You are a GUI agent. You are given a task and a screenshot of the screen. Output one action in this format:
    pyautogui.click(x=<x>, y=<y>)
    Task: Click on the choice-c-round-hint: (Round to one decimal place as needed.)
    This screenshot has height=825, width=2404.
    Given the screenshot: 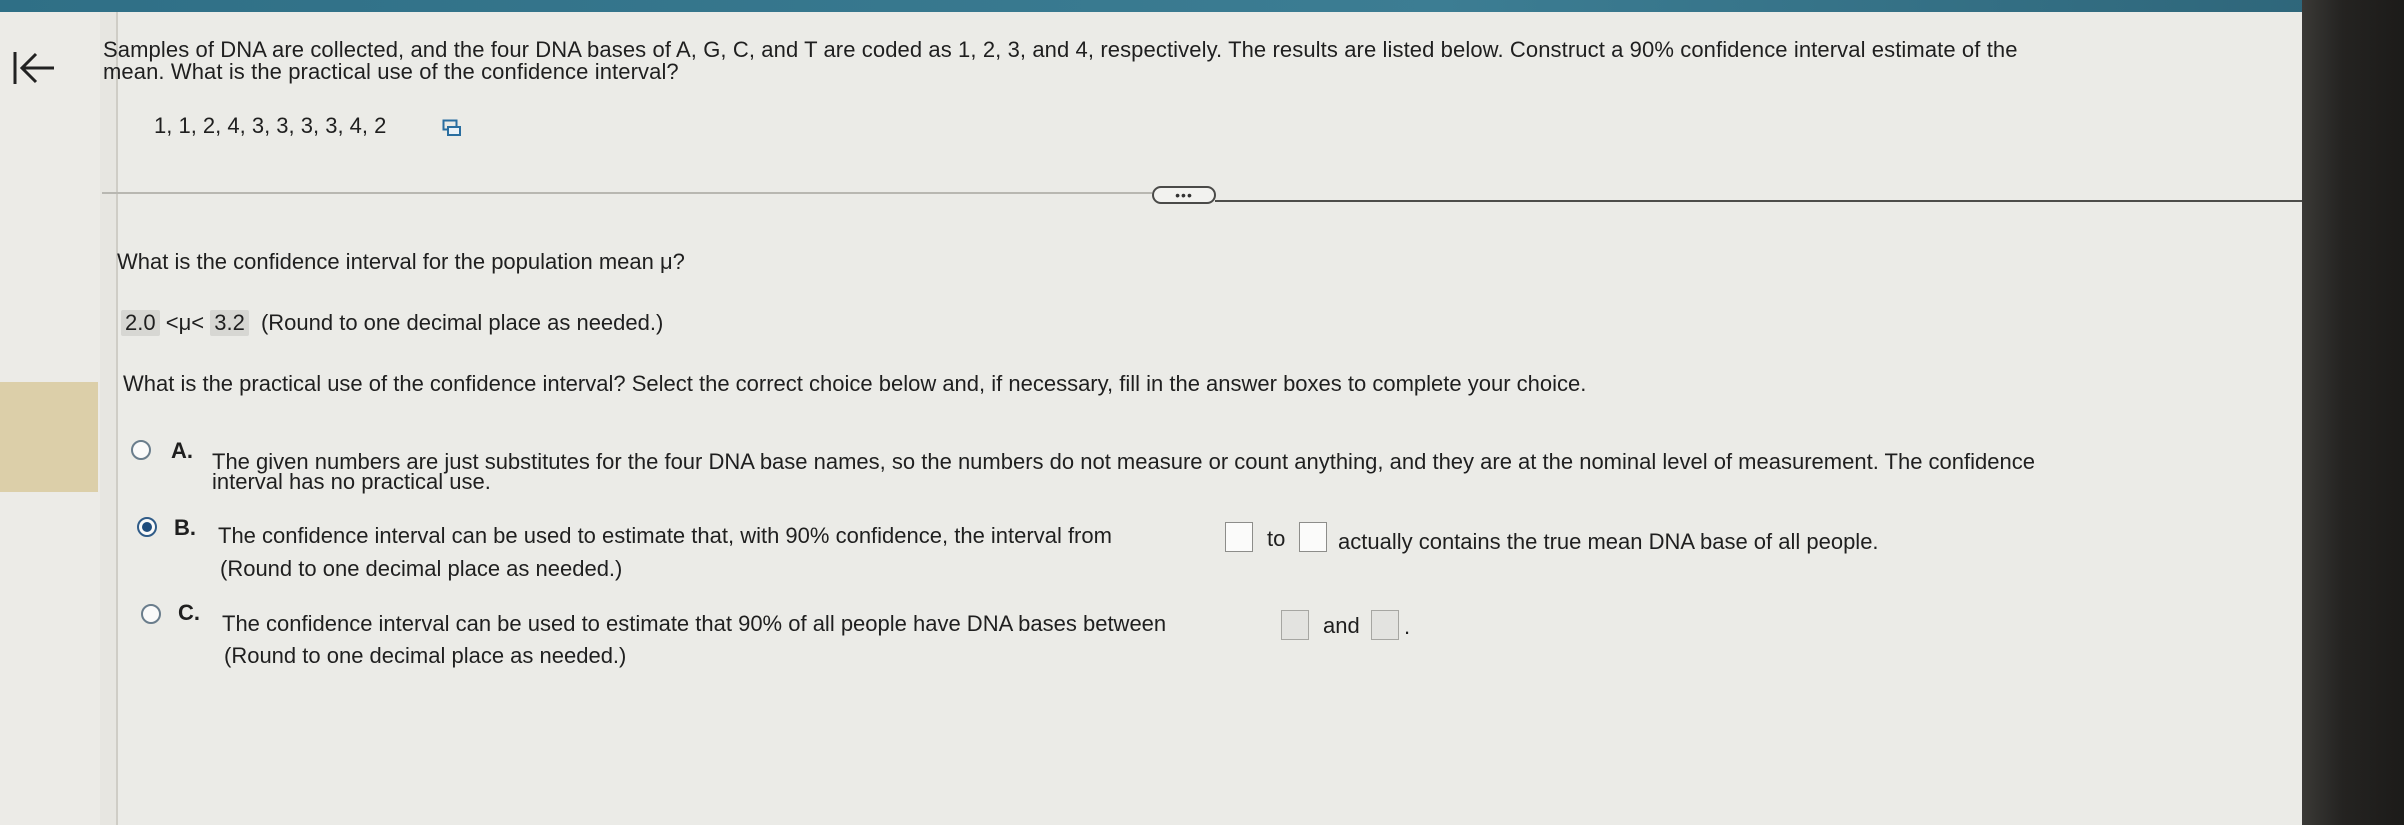 What is the action you would take?
    pyautogui.click(x=425, y=655)
    